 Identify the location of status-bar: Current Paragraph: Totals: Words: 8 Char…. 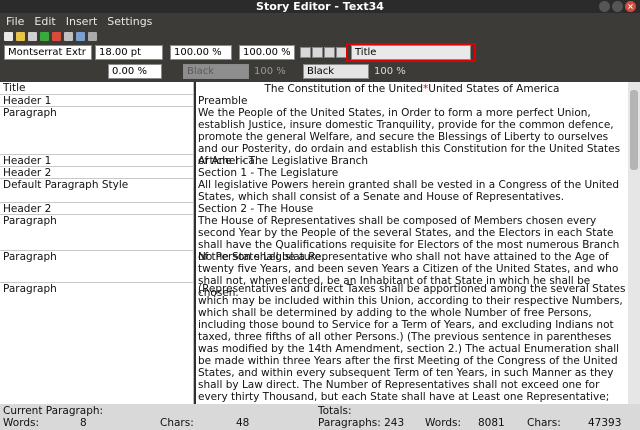
(320, 417).